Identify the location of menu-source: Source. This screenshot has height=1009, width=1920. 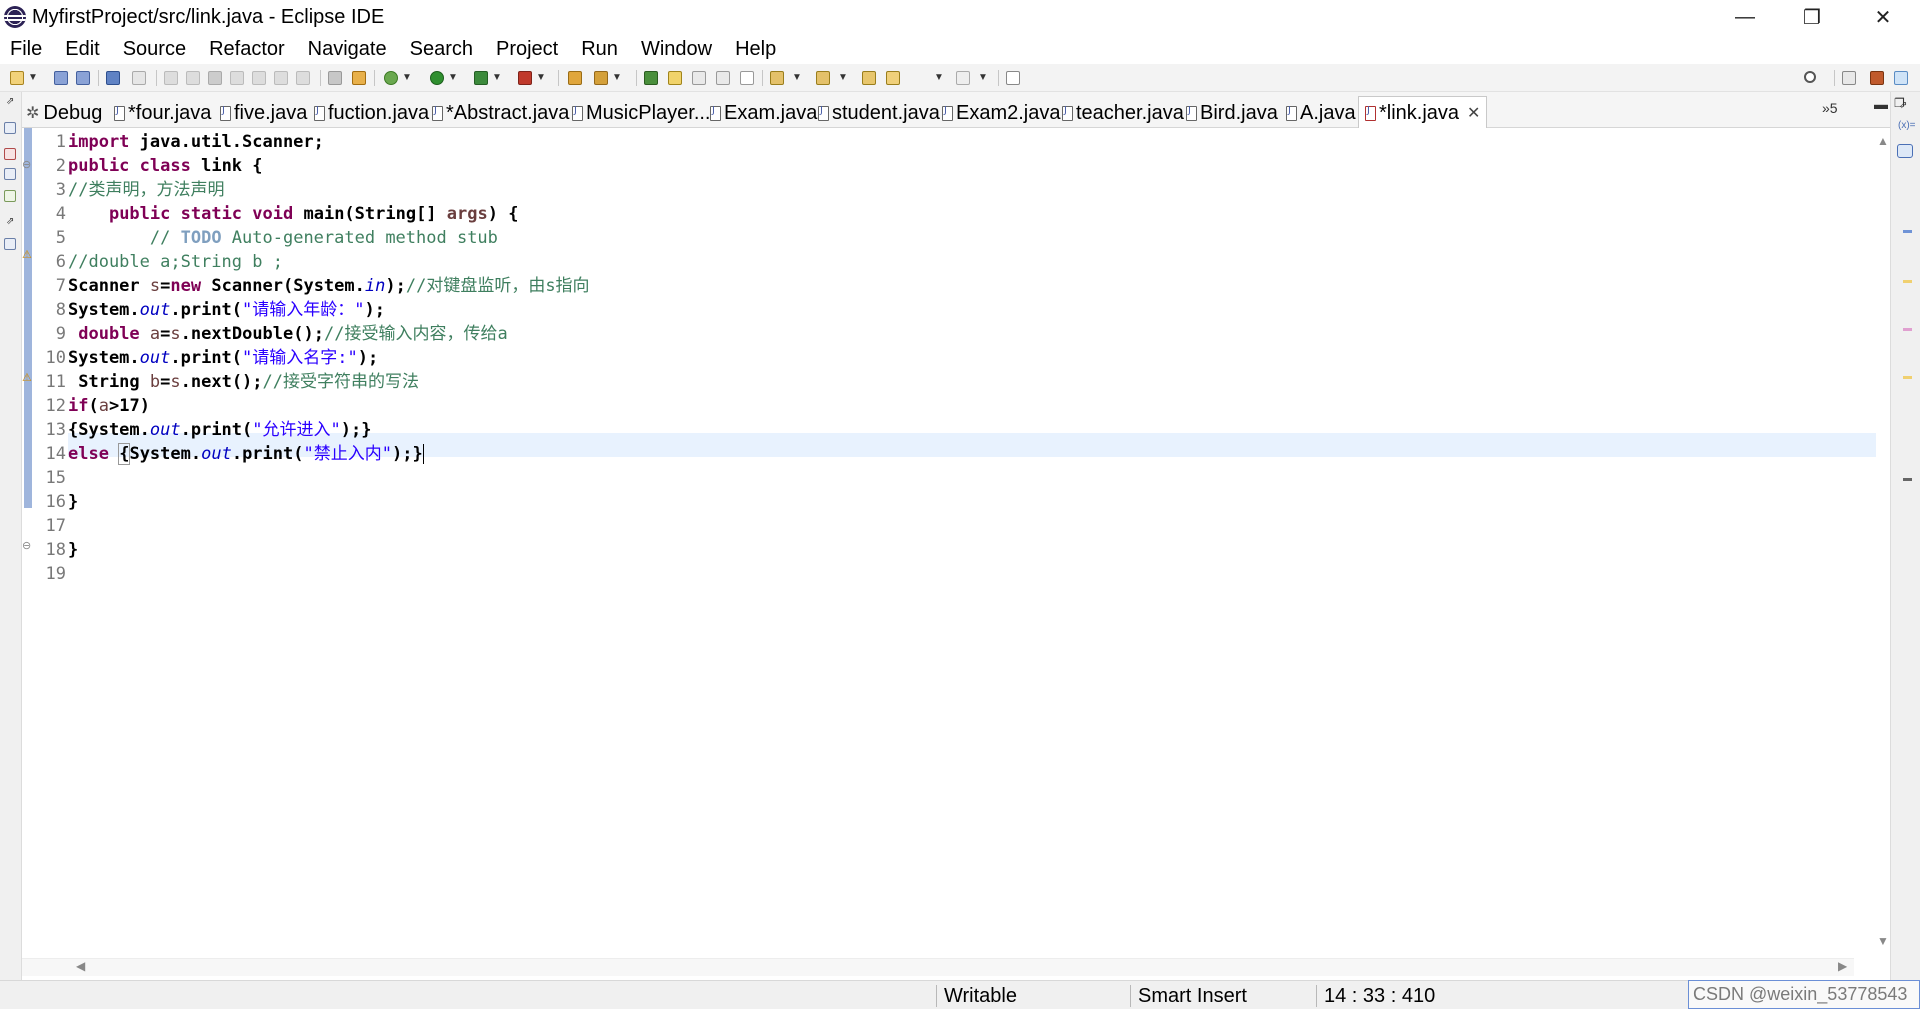
(154, 49).